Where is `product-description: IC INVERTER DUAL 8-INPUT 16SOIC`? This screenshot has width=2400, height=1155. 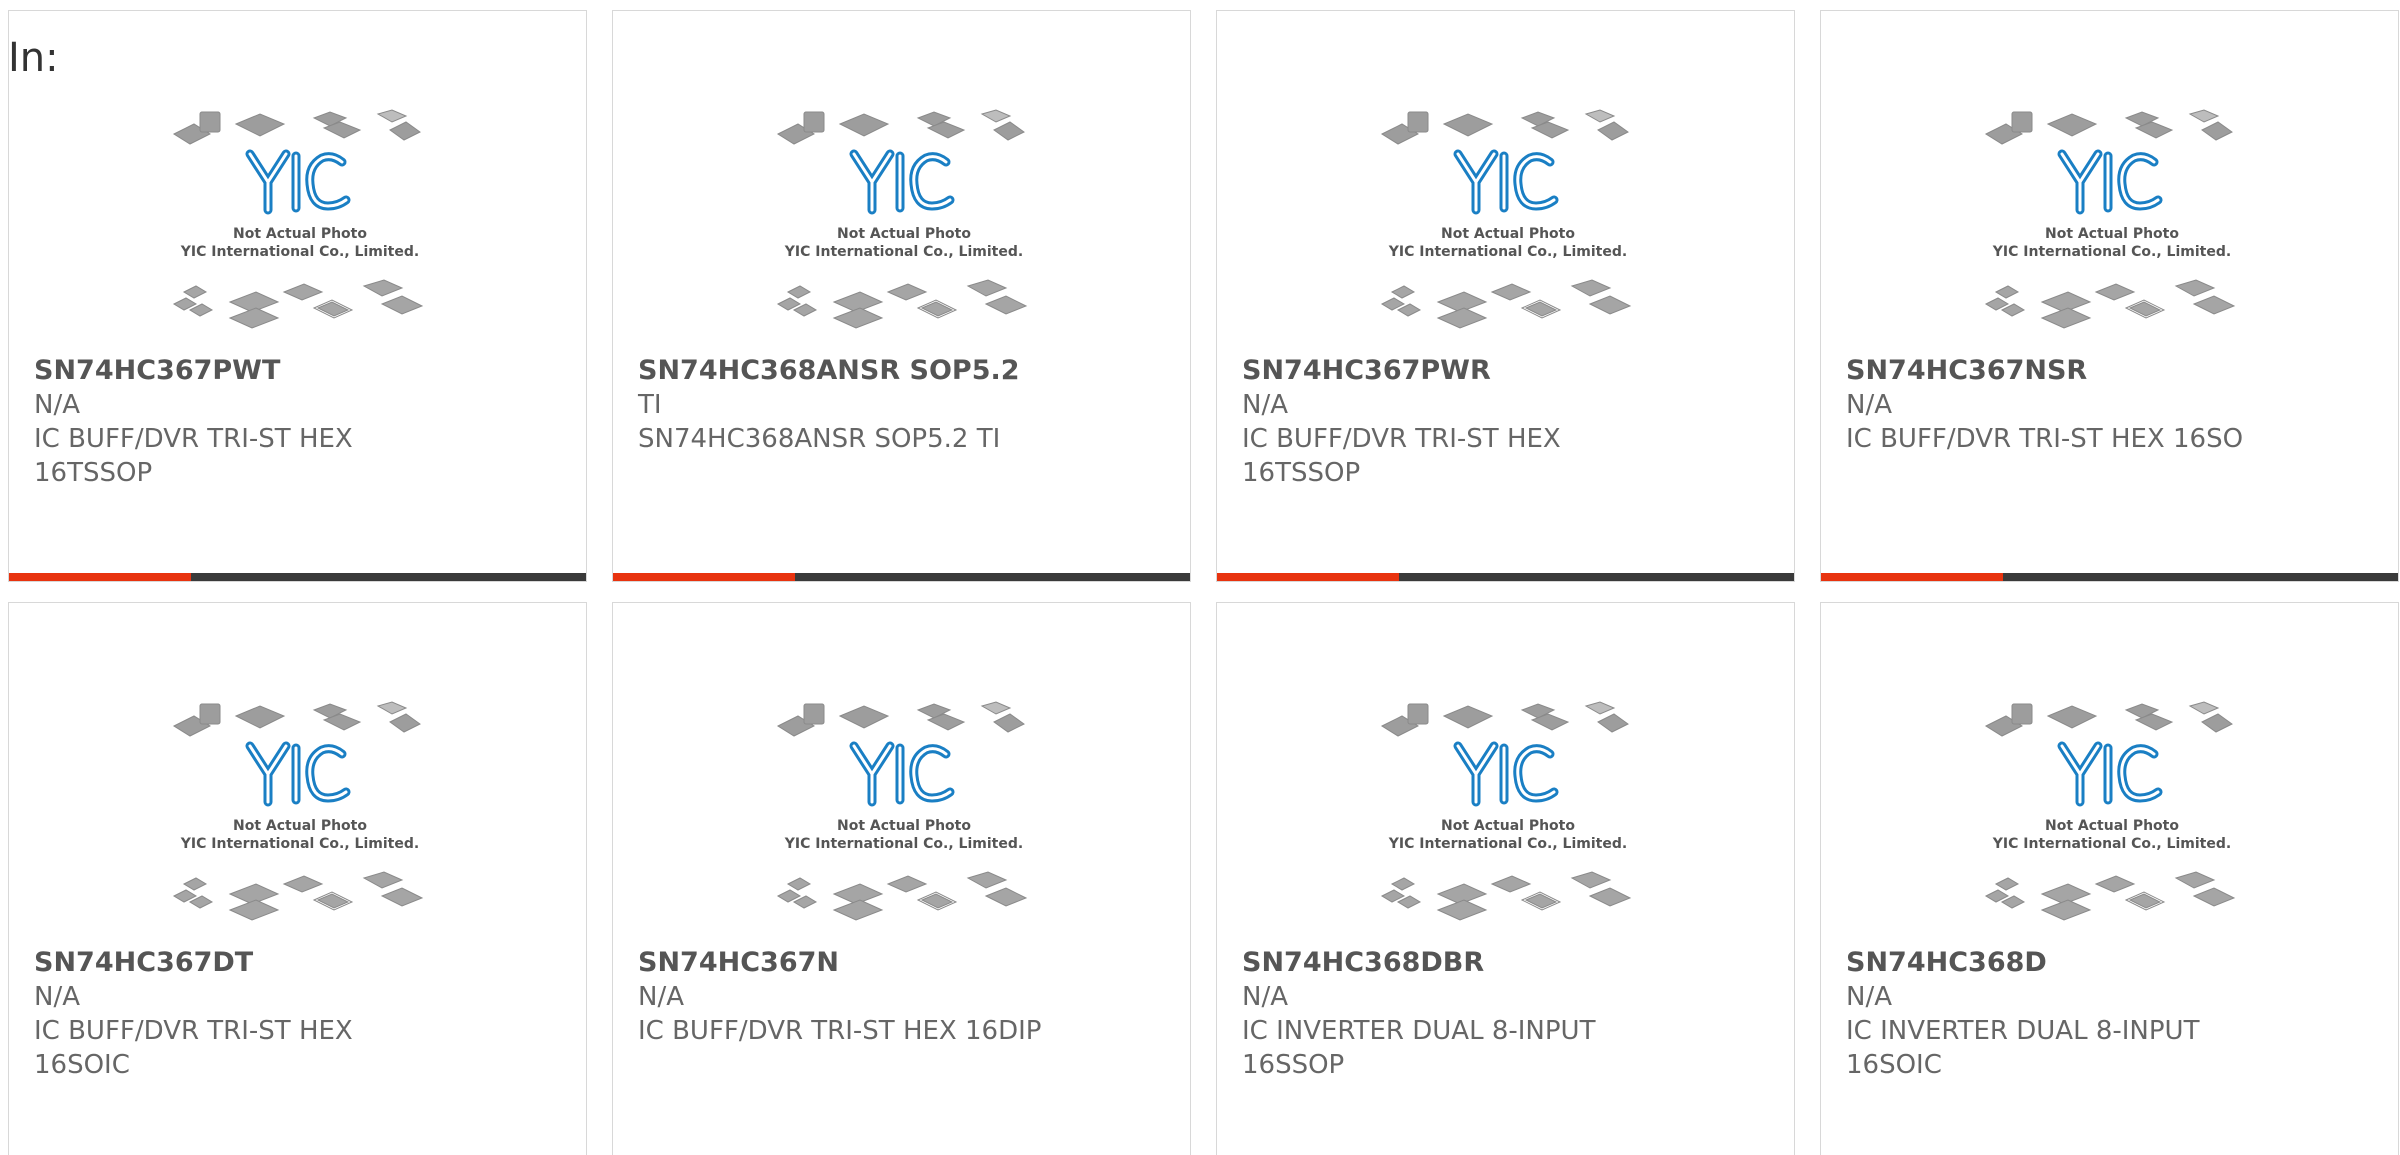 product-description: IC INVERTER DUAL 8-INPUT 16SOIC is located at coordinates (2023, 1048).